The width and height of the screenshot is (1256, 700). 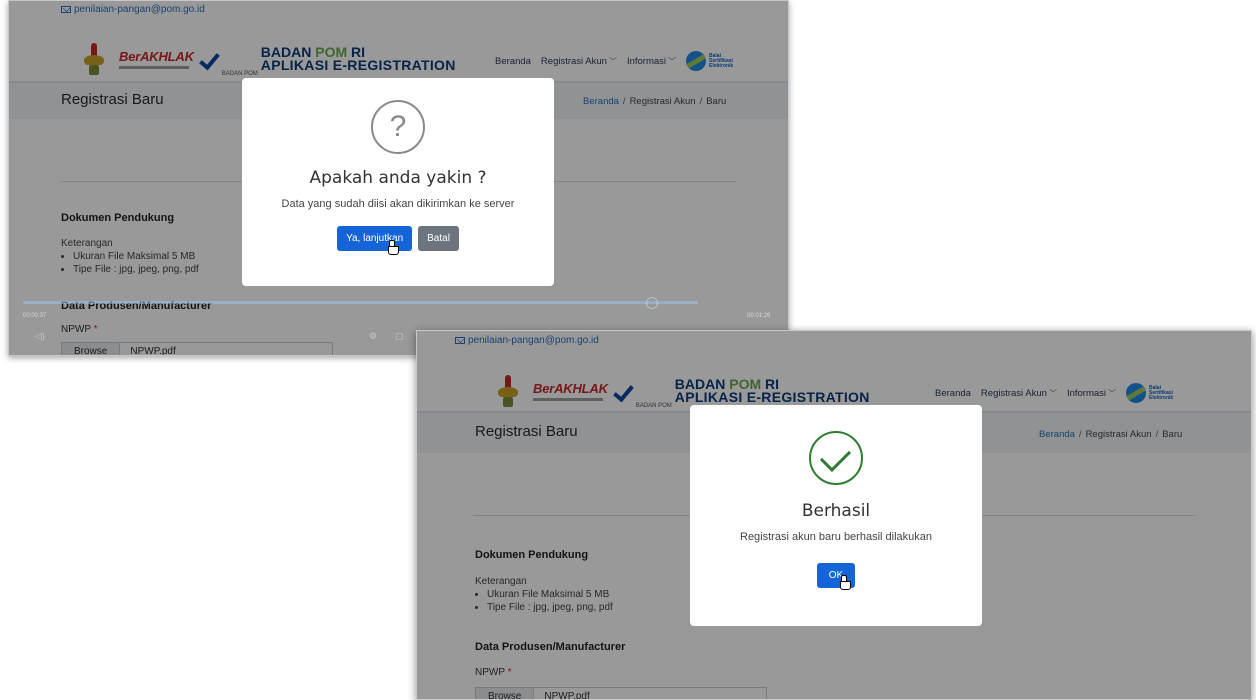 What do you see at coordinates (373, 336) in the screenshot?
I see `settings-icon: ⚙` at bounding box center [373, 336].